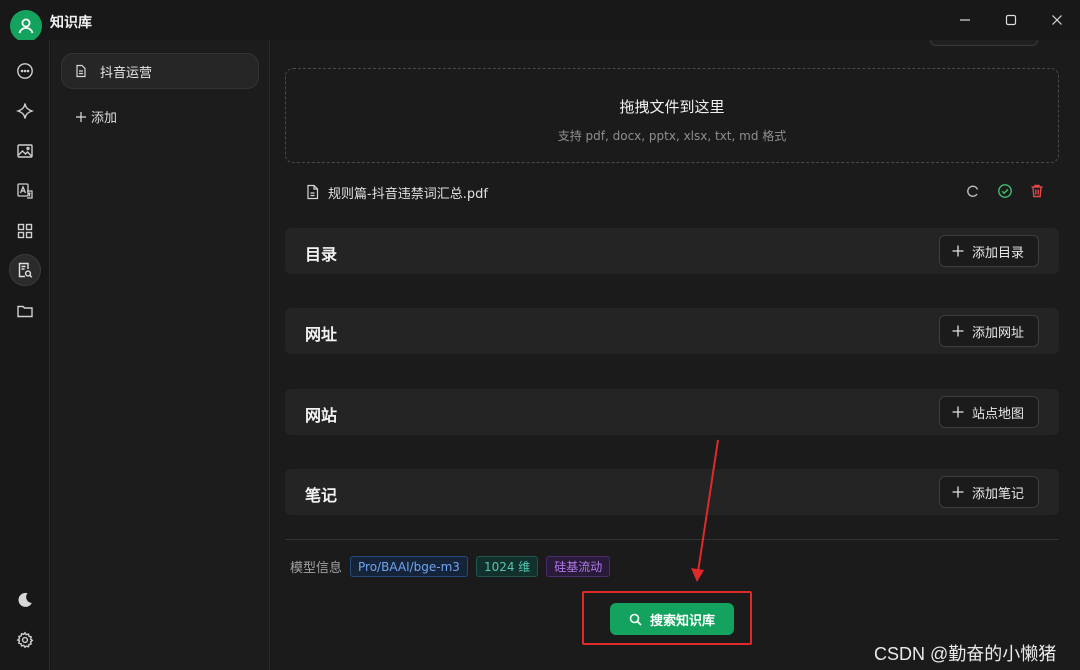 Image resolution: width=1080 pixels, height=670 pixels. I want to click on translate-icon, so click(25, 191).